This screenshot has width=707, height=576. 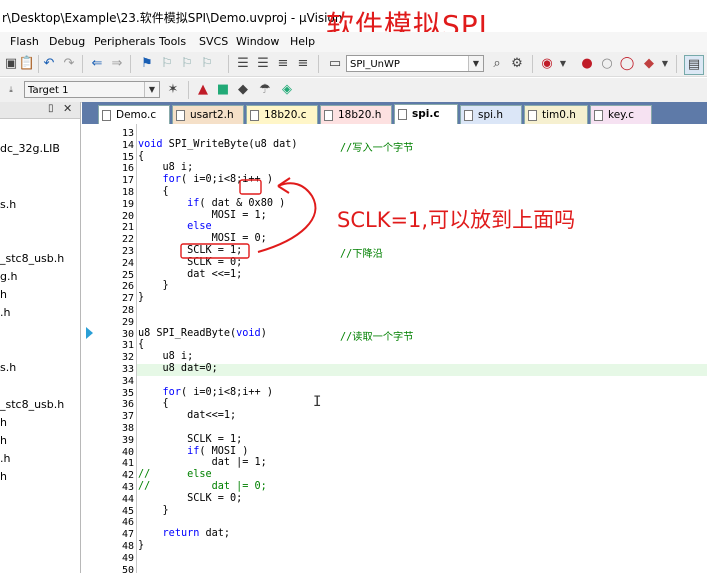 I want to click on text-cursor-icon: I, so click(x=317, y=402).